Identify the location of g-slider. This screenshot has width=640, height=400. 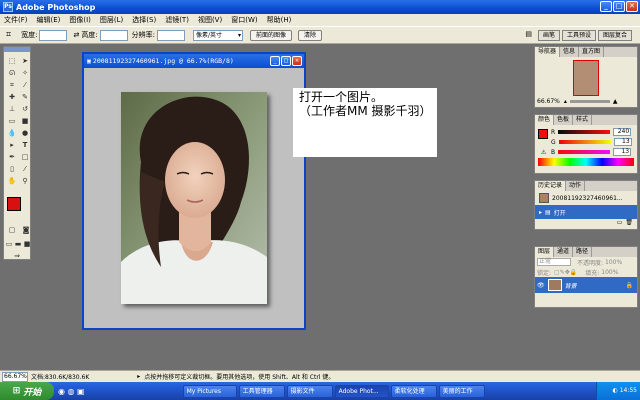
(584, 142).